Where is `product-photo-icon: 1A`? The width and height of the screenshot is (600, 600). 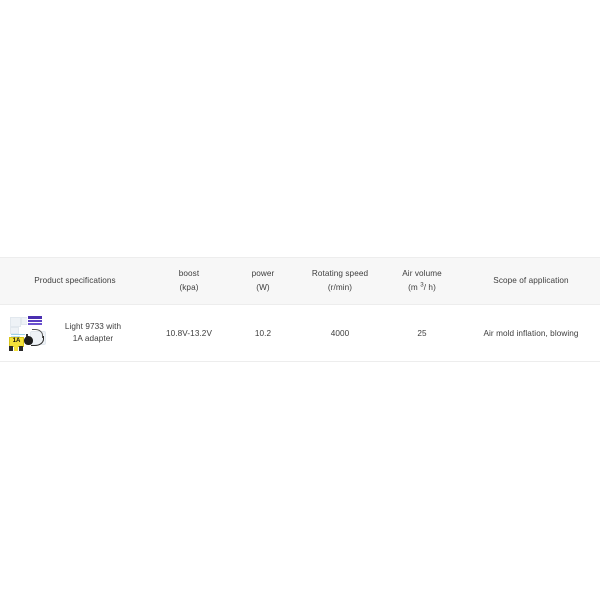 product-photo-icon: 1A is located at coordinates (27, 333).